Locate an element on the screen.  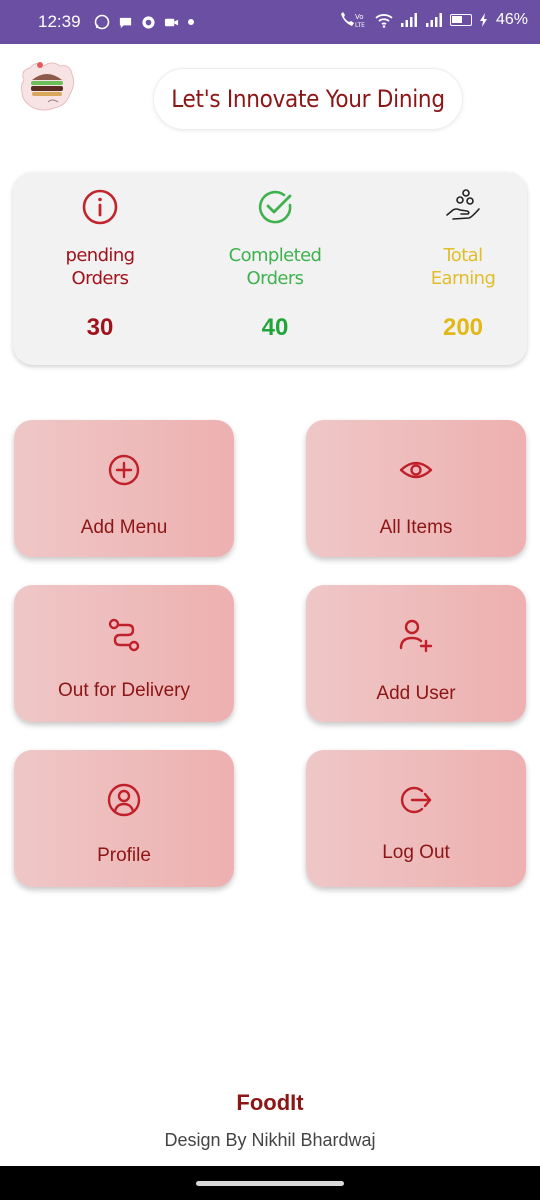
home-indicator is located at coordinates (270, 1183).